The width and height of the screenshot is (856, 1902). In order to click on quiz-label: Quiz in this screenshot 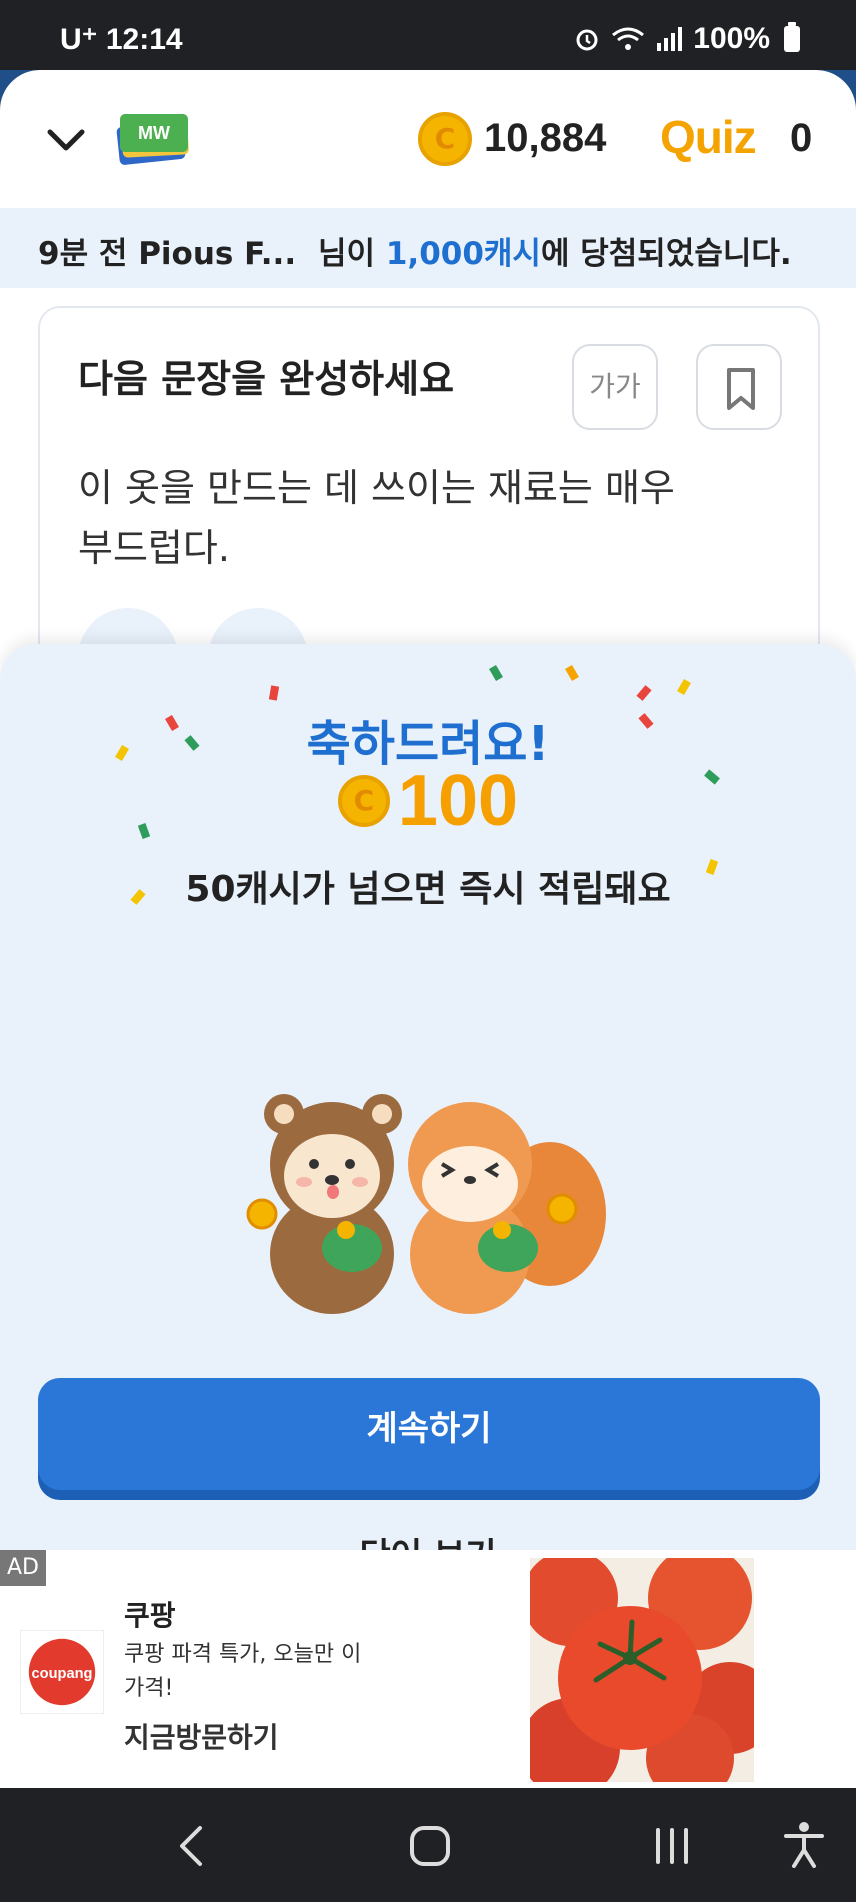, I will do `click(708, 137)`.